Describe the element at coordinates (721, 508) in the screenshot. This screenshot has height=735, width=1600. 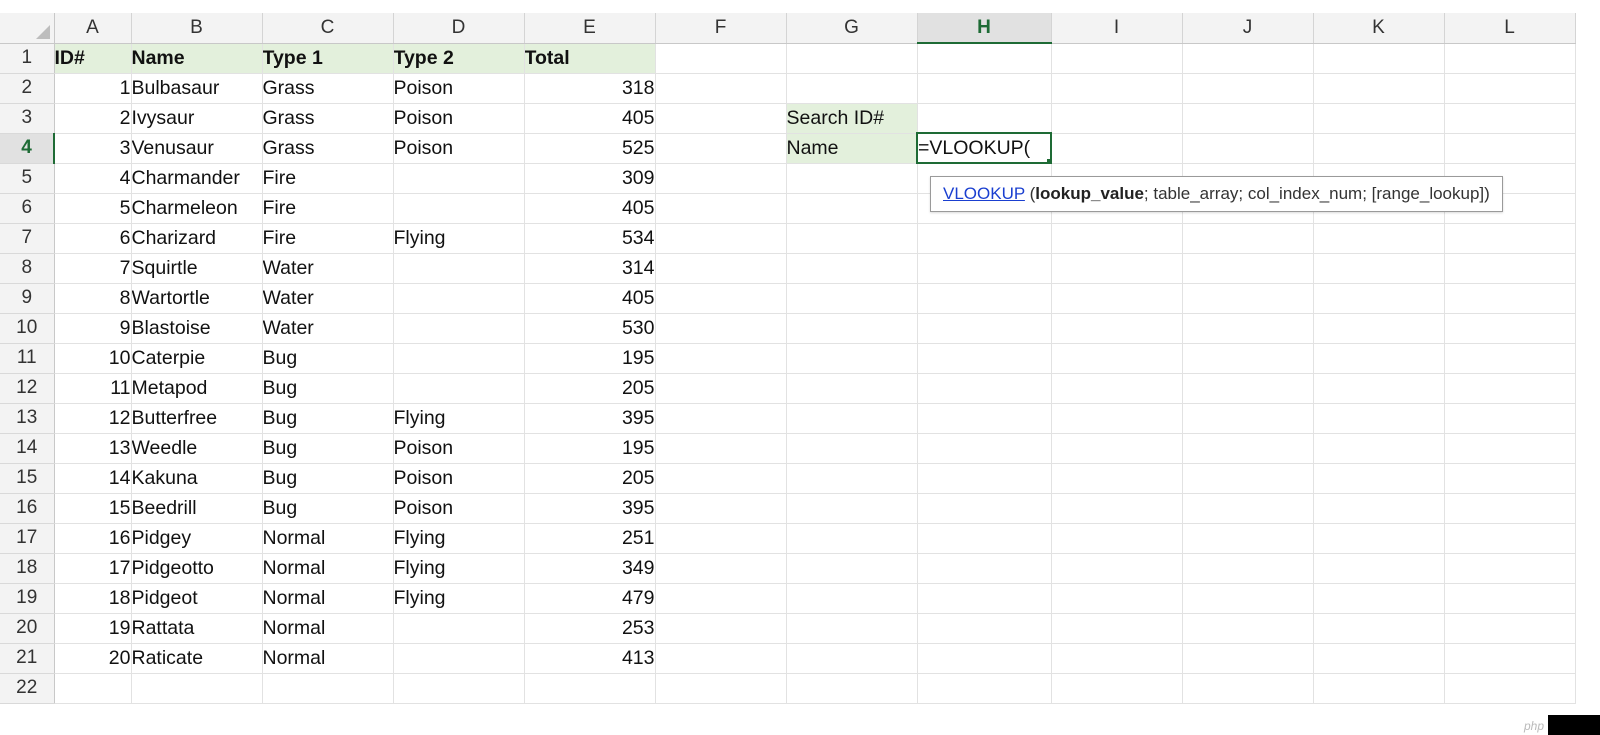
I see `cell-f16` at that location.